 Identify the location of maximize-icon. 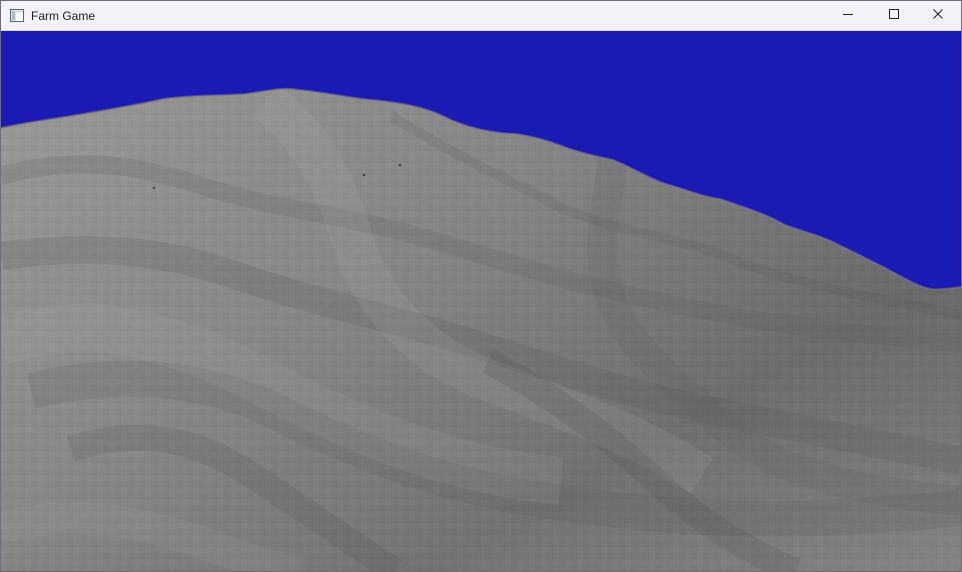
(894, 16).